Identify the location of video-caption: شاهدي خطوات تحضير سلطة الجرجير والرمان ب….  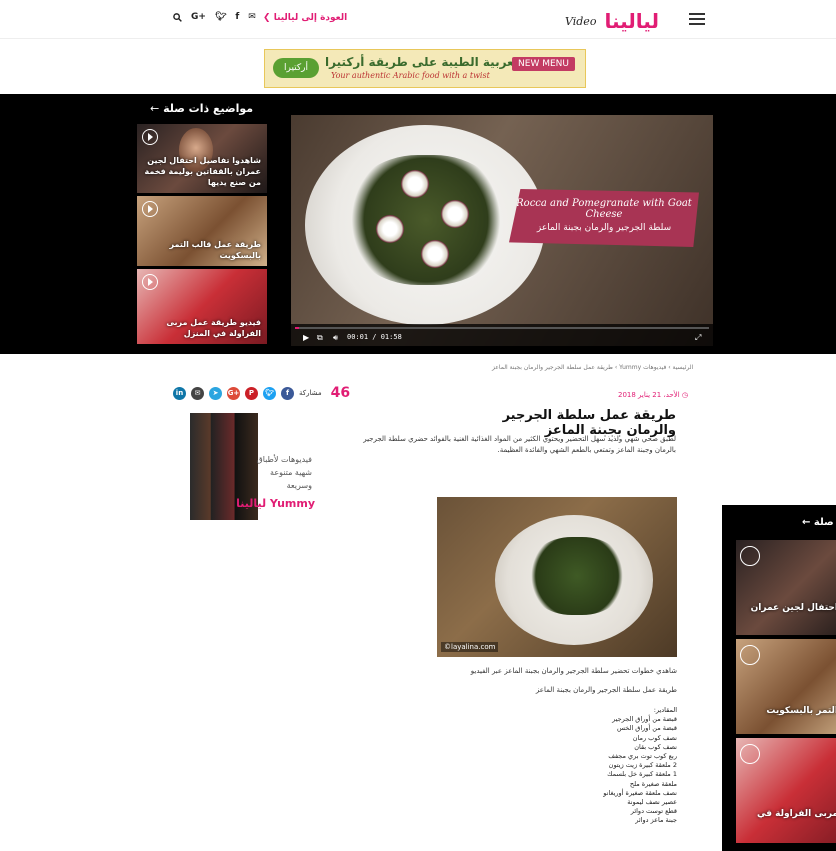
(573, 671).